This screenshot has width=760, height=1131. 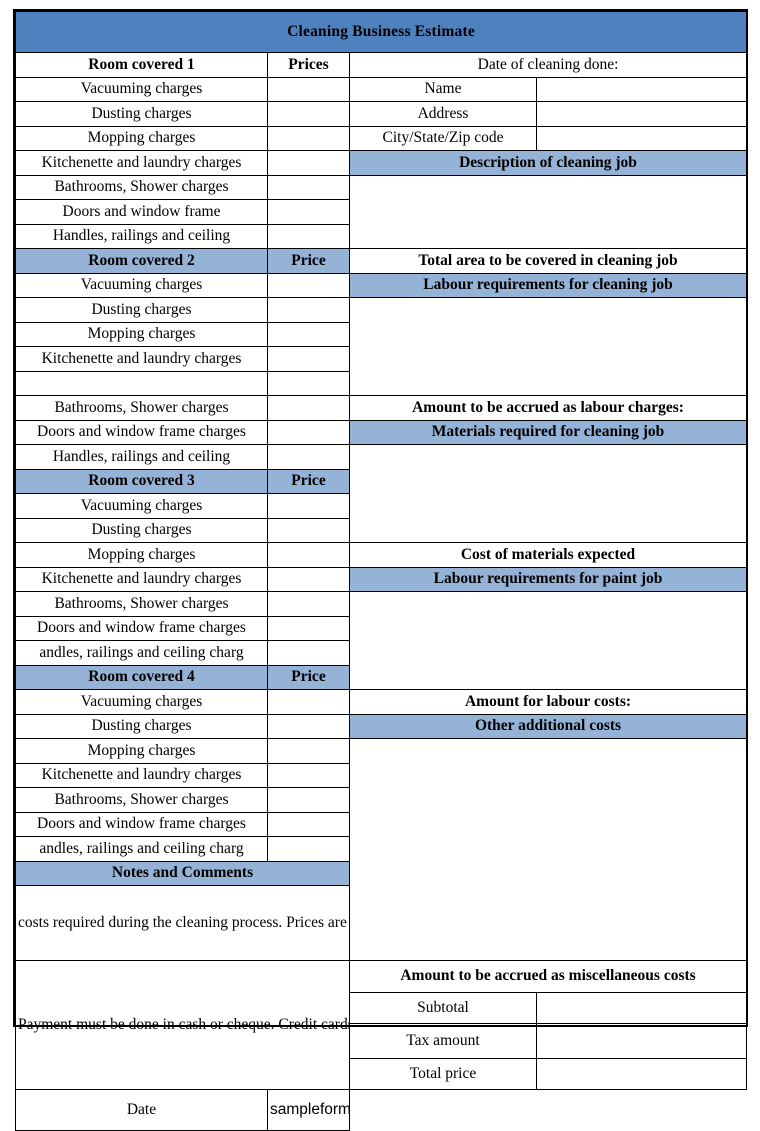 I want to click on address-field, so click(x=641, y=114).